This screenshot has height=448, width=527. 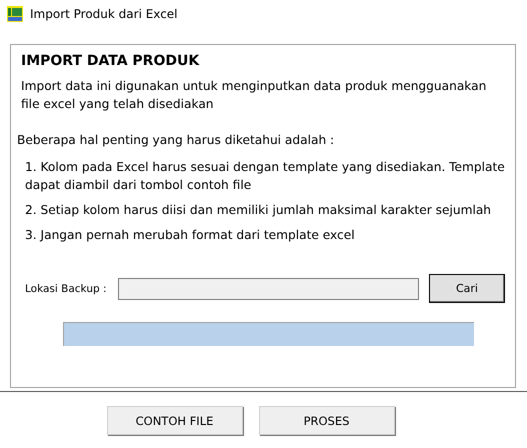 What do you see at coordinates (190, 235) in the screenshot?
I see `note-text: 3. Jangan pernah merubah format dari template excel` at bounding box center [190, 235].